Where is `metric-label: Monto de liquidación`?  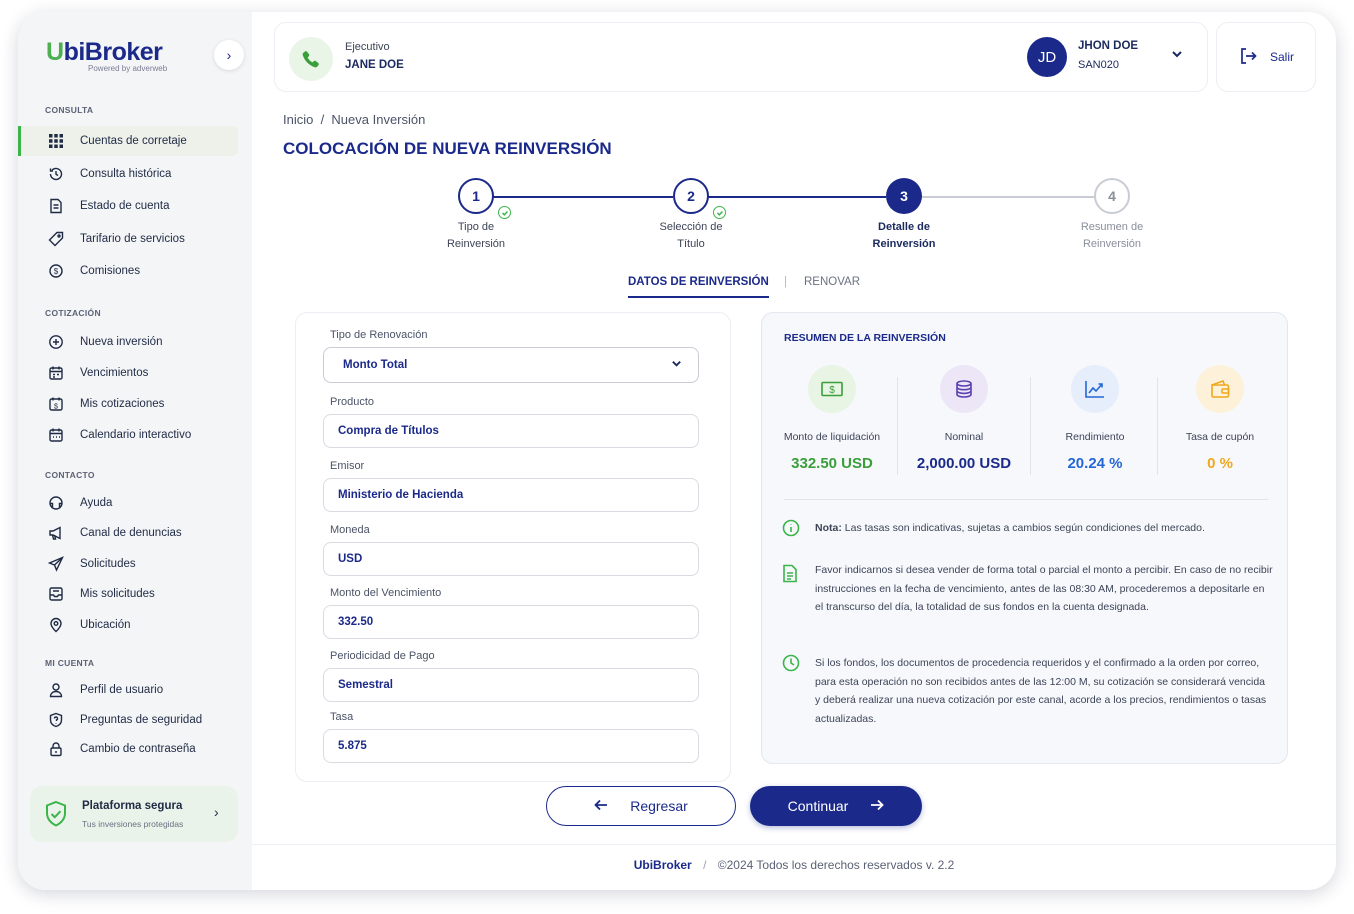
metric-label: Monto de liquidación is located at coordinates (832, 437).